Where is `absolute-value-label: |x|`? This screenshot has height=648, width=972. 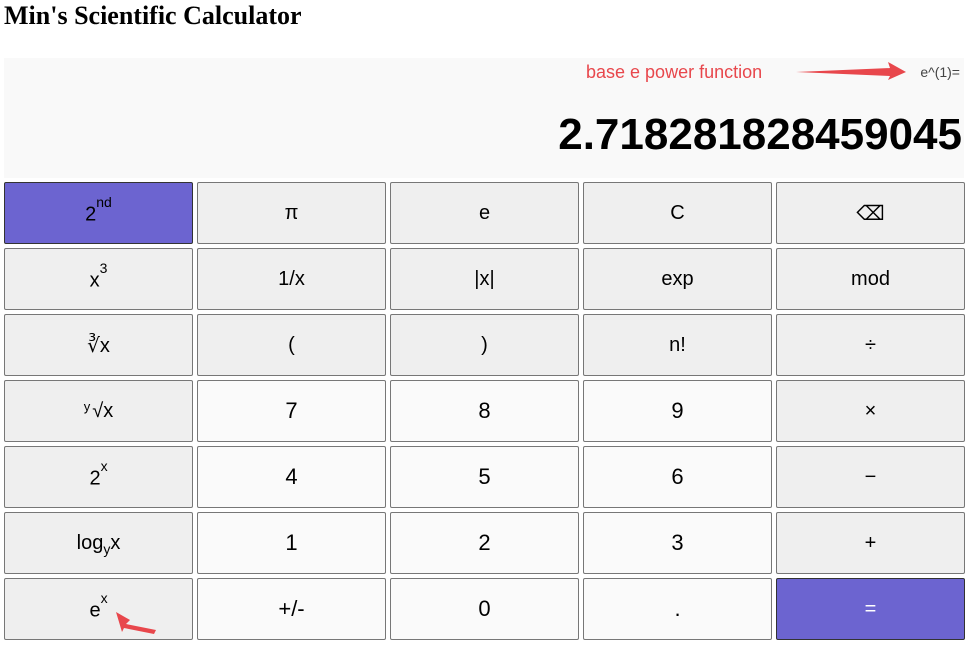
absolute-value-label: |x| is located at coordinates (484, 279).